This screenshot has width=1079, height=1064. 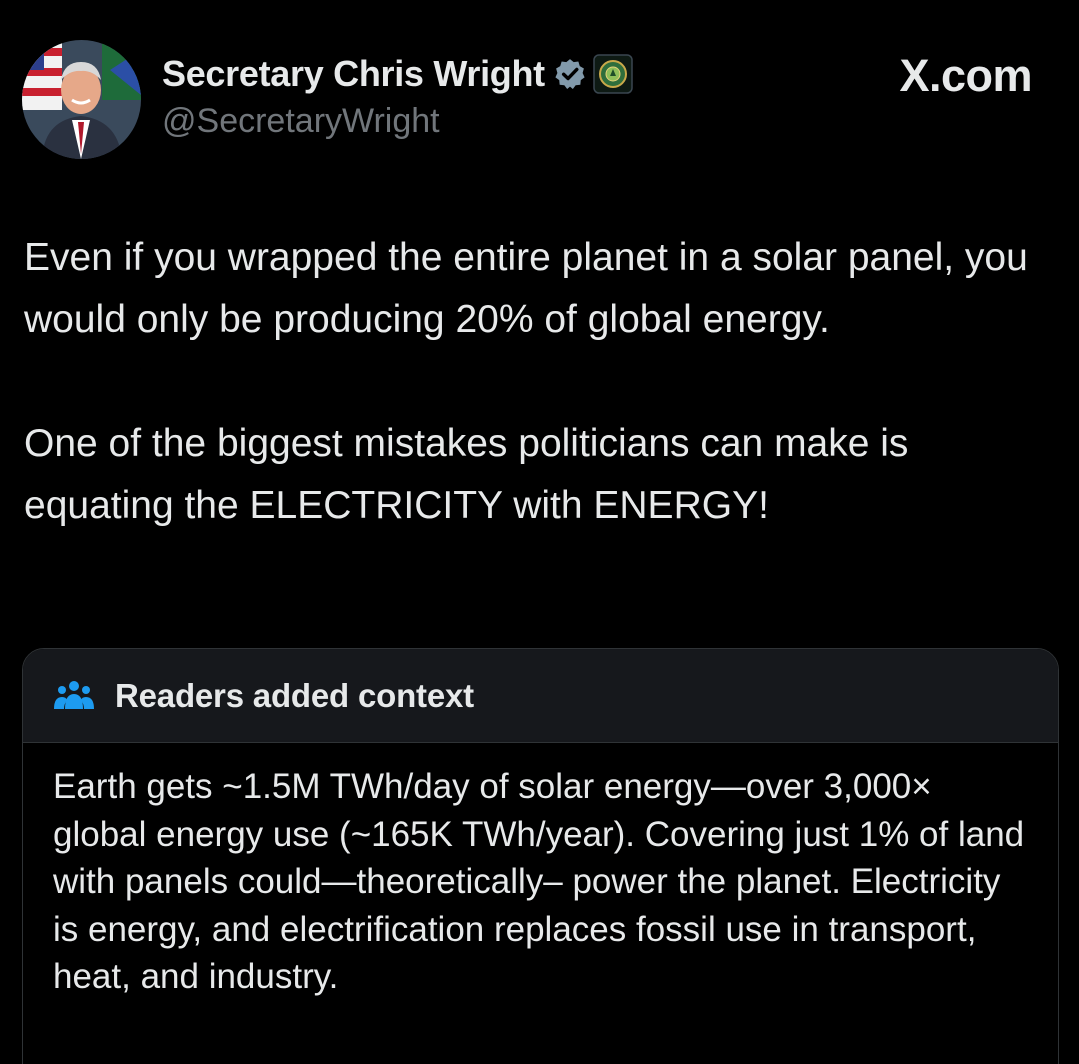 I want to click on author-name-row: Secretary Chris Wright, so click(x=397, y=74).